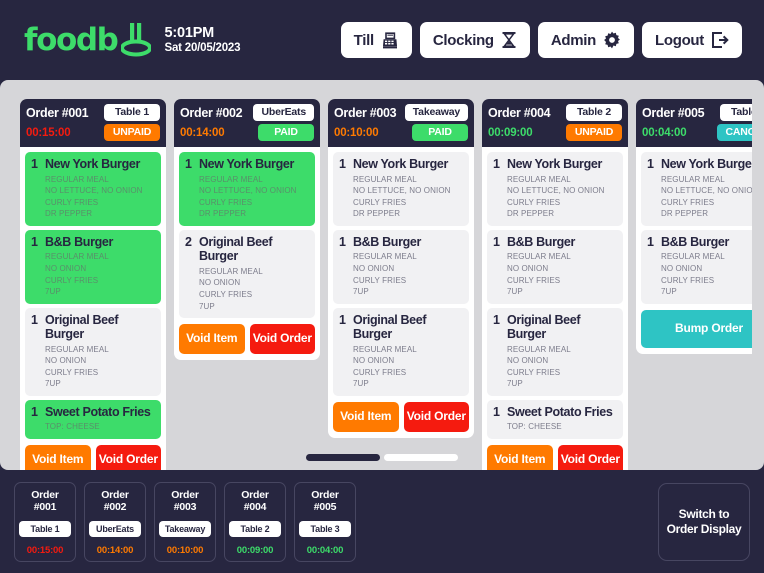  Describe the element at coordinates (573, 40) in the screenshot. I see `admin-button-label: Admin` at that location.